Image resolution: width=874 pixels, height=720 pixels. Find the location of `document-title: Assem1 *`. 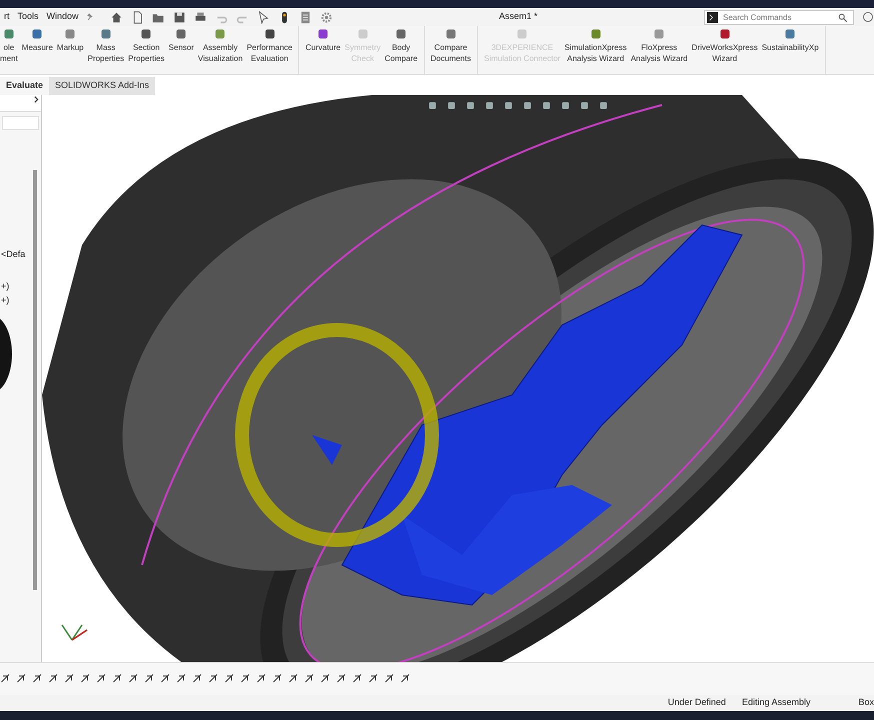

document-title: Assem1 * is located at coordinates (518, 17).